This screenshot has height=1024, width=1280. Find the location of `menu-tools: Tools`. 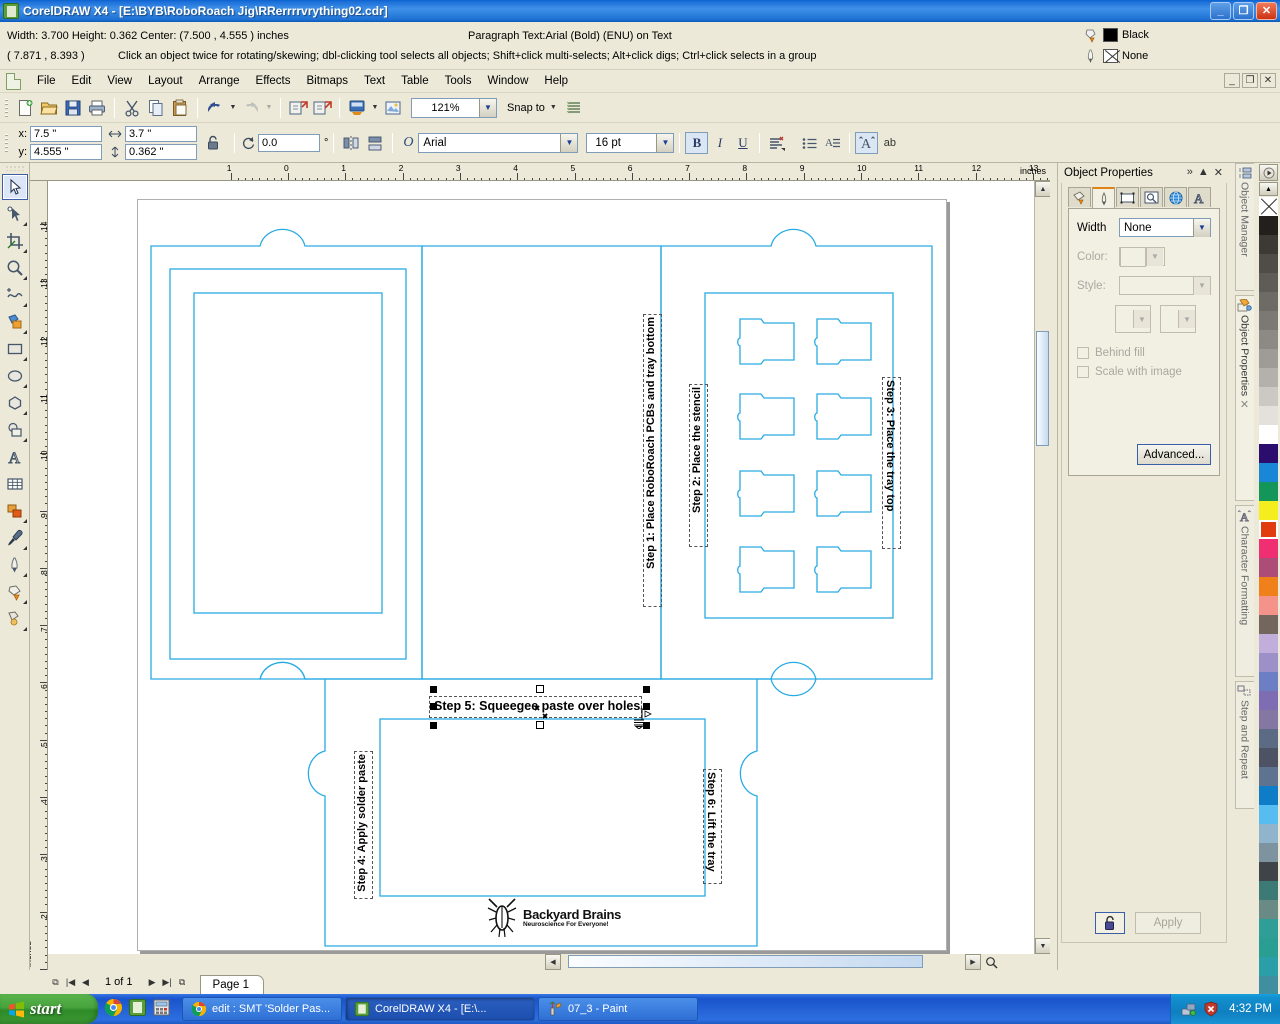

menu-tools: Tools is located at coordinates (458, 81).